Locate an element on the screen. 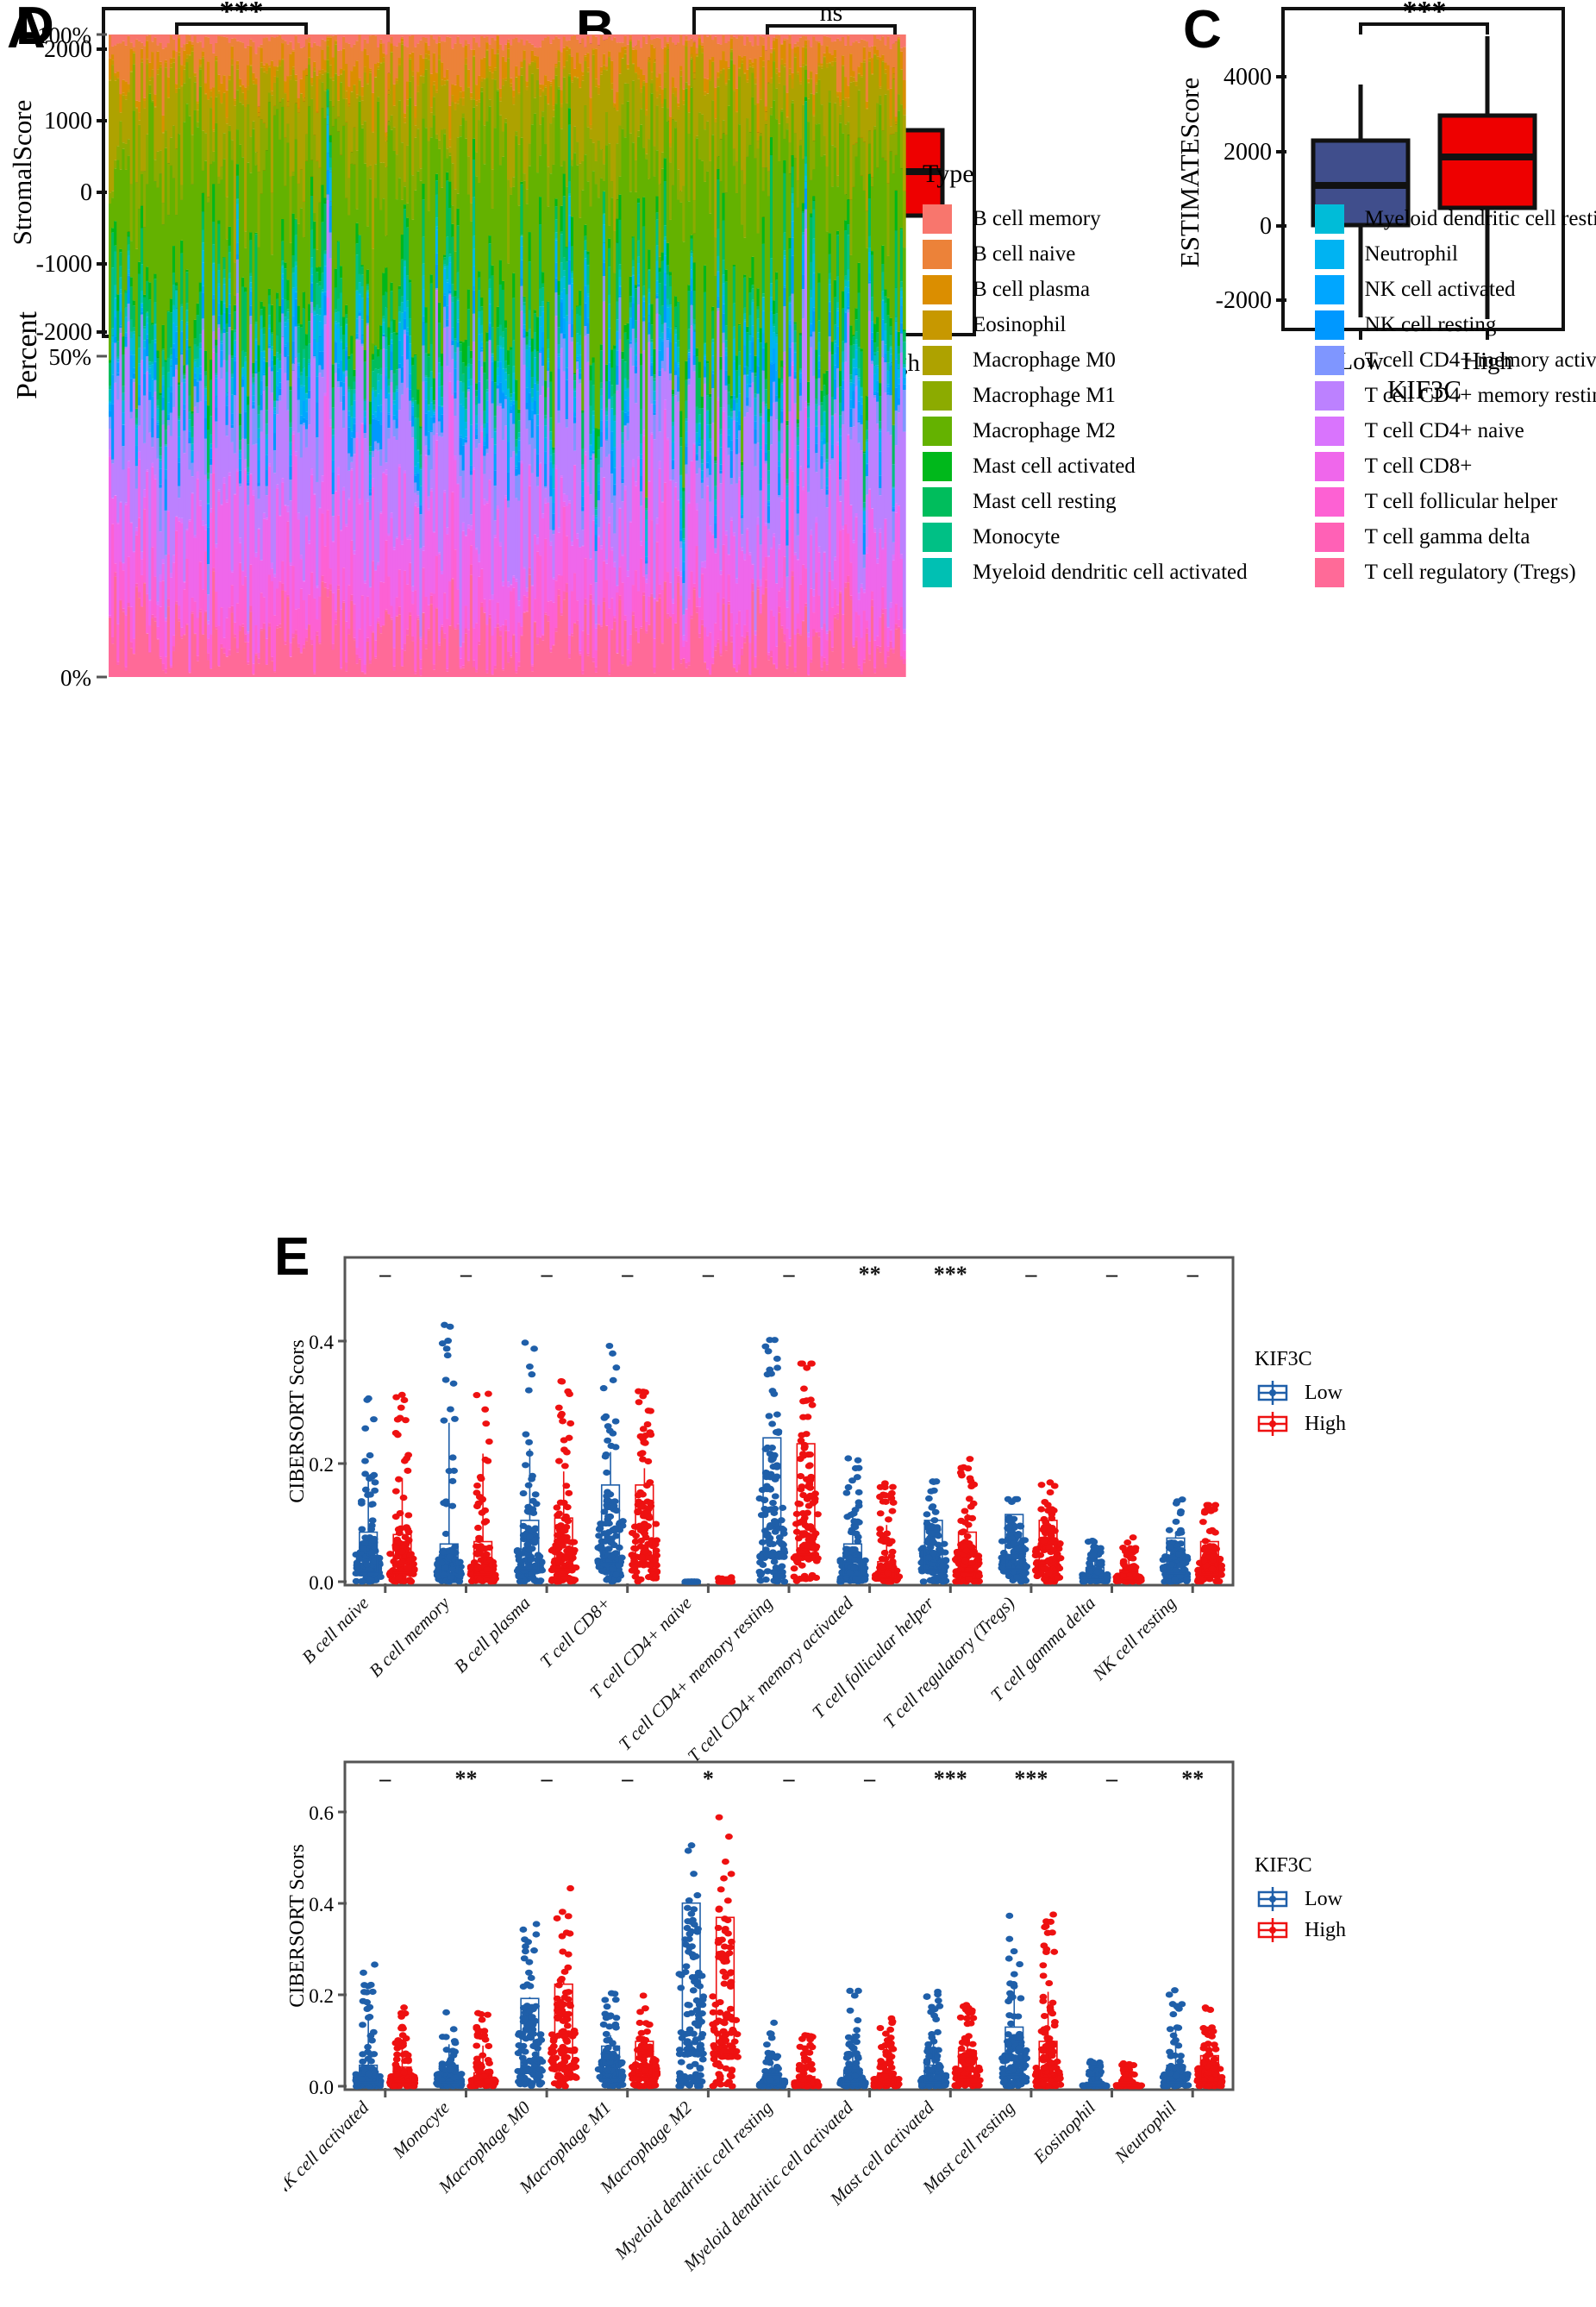  panel-d-ytick-1: 50% is located at coordinates (70, 357).